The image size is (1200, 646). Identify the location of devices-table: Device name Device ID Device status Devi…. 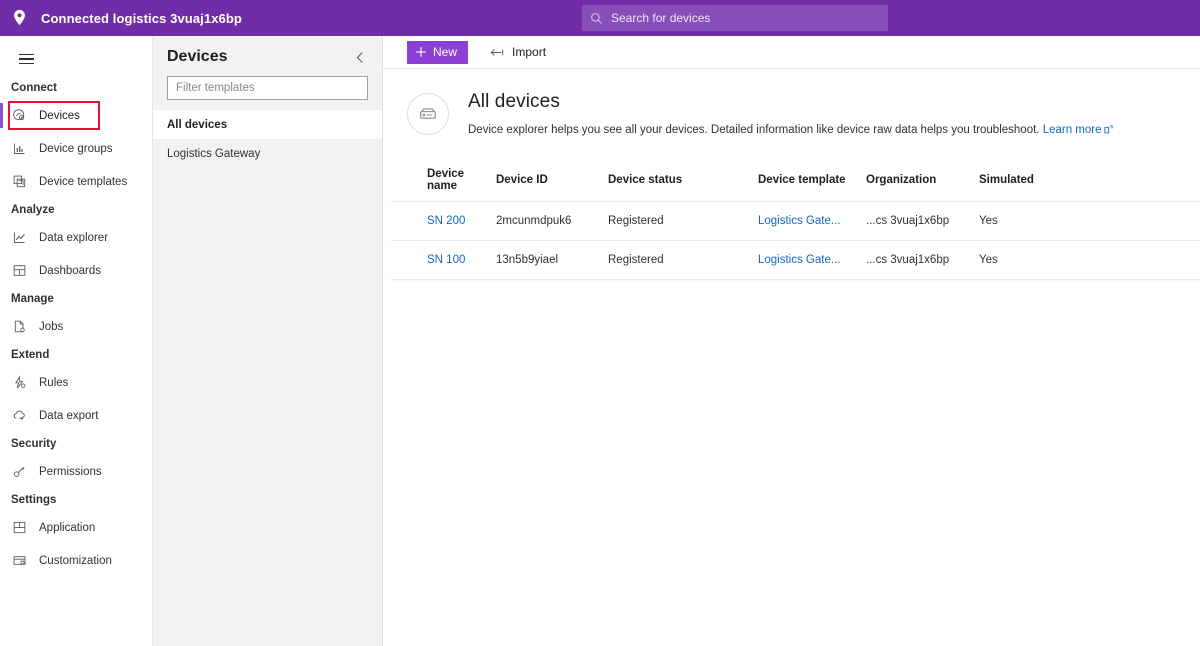
(795, 220).